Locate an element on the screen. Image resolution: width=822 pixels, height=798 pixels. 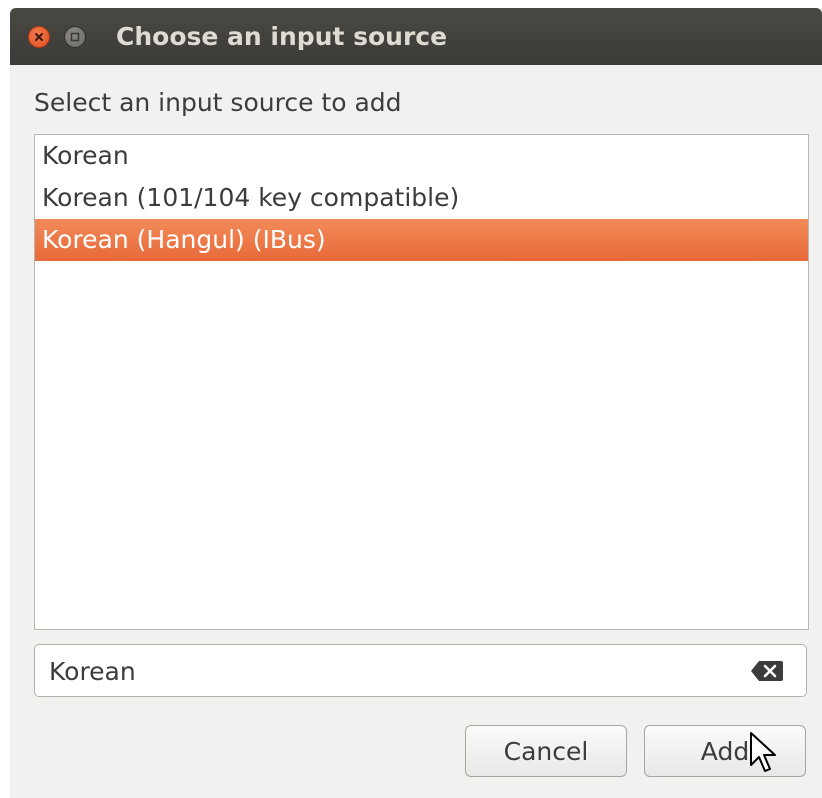
titlebar: Choose an input source is located at coordinates (416, 36).